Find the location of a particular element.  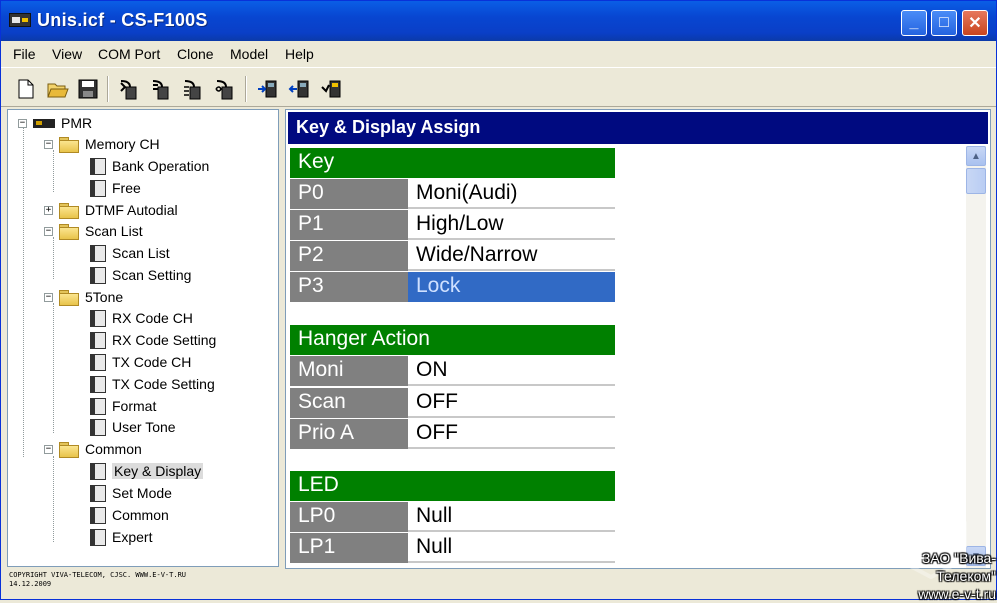

radio-read-icon is located at coordinates (268, 89).